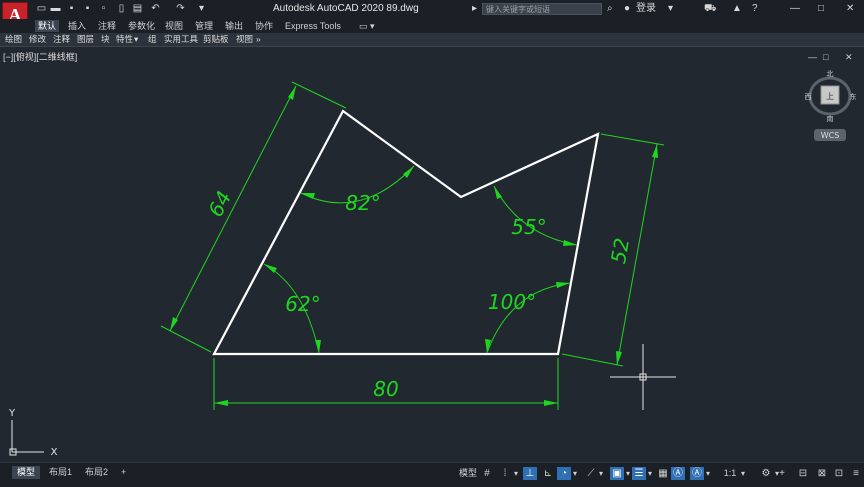  What do you see at coordinates (308, 196) in the screenshot?
I see `arrow-82-a` at bounding box center [308, 196].